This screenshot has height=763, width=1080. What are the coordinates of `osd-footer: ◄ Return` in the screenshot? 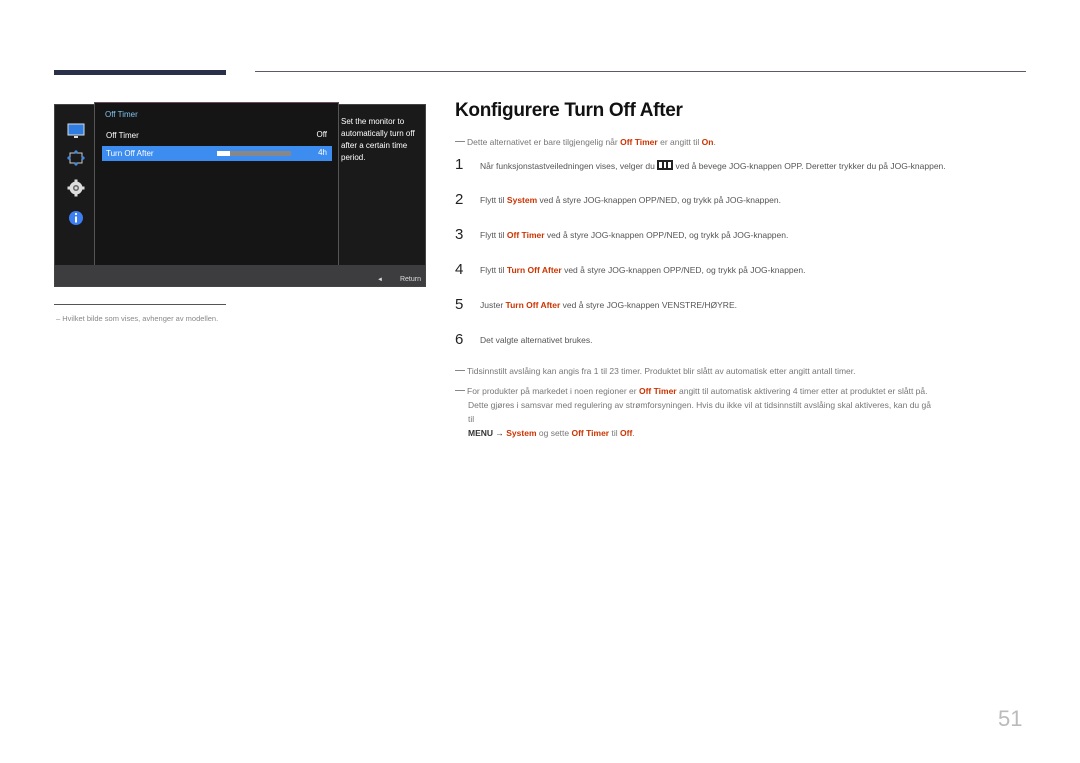 It's located at (240, 275).